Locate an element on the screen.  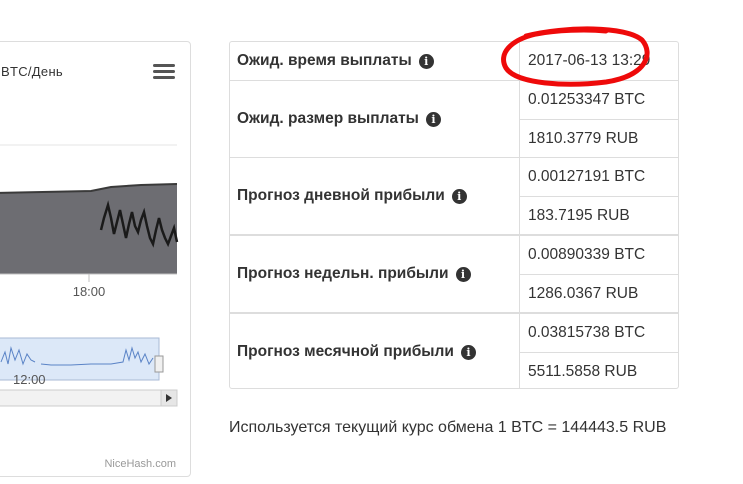
row-label: Ожид. время выплаты i is located at coordinates (375, 61).